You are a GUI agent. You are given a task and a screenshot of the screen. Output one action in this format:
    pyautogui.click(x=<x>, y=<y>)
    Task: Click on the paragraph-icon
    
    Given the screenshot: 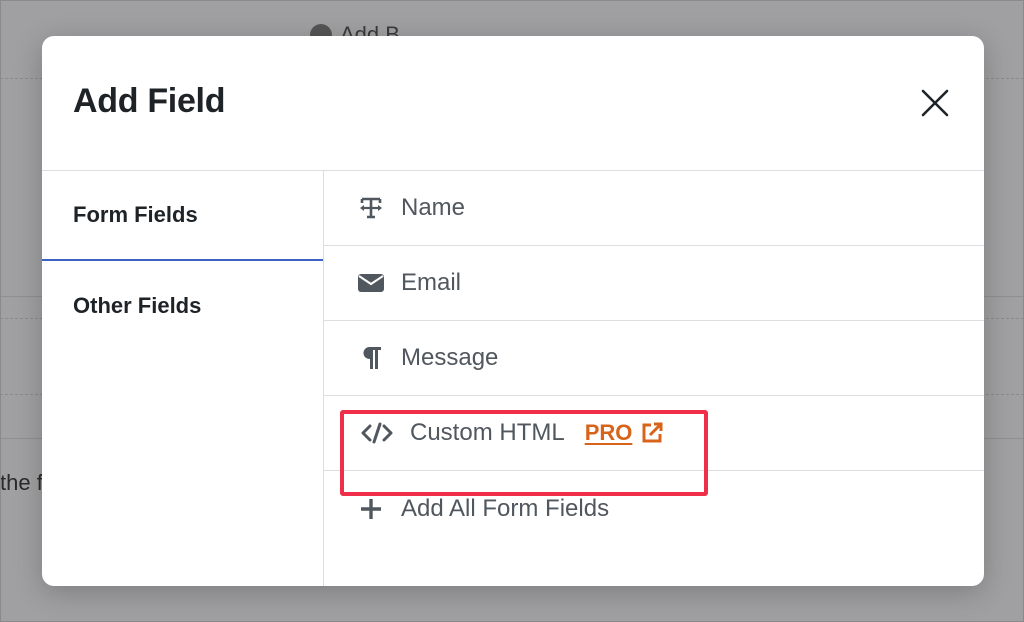 What is the action you would take?
    pyautogui.click(x=371, y=358)
    